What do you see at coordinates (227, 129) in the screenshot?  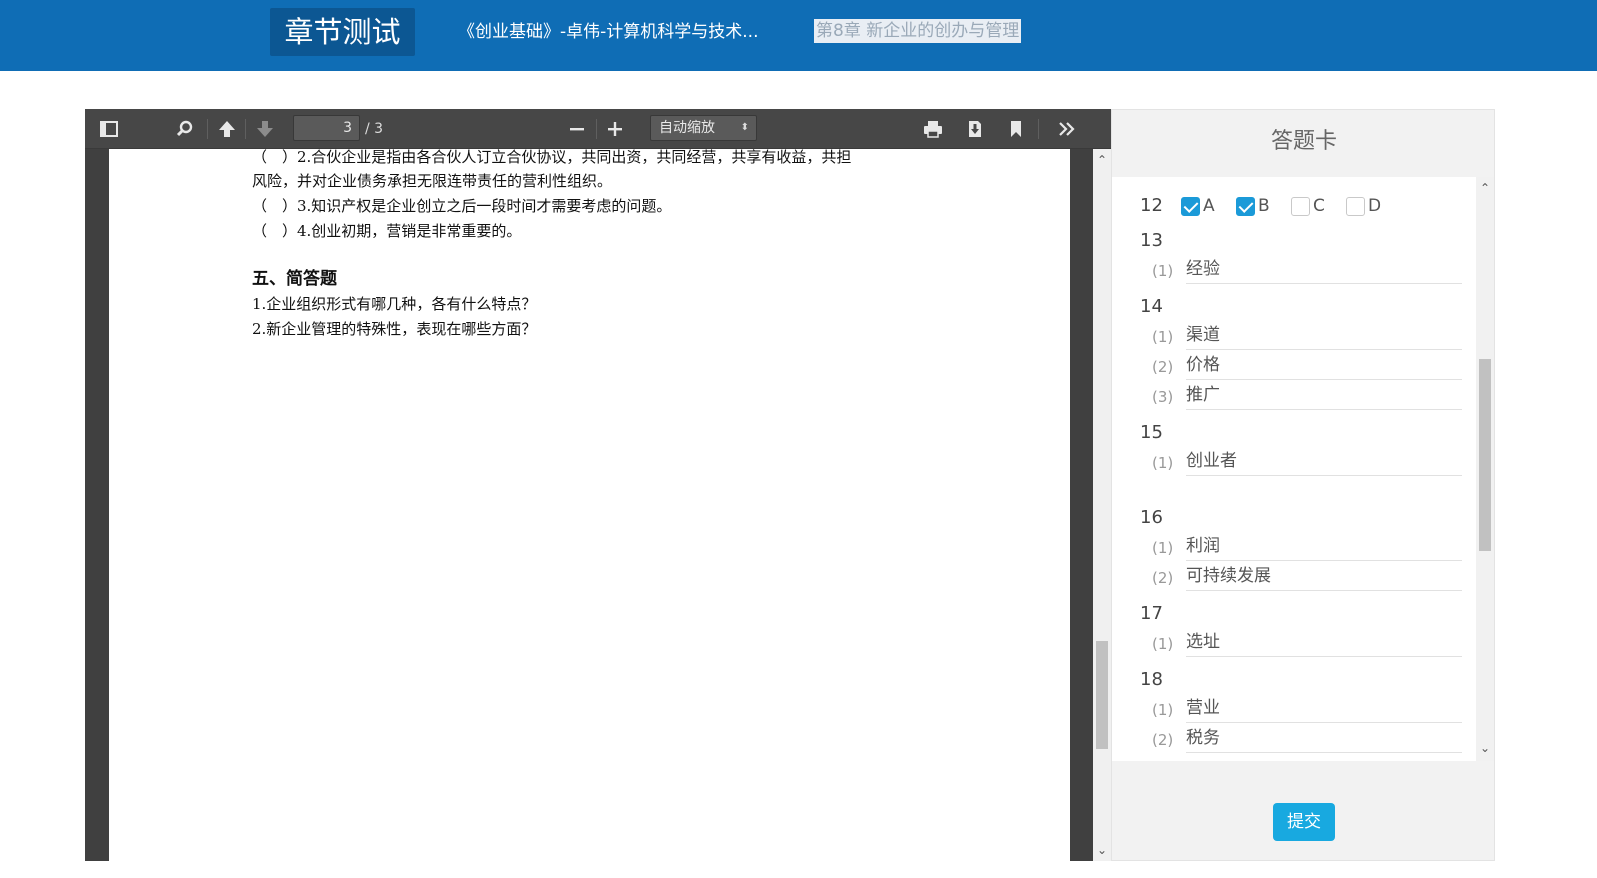 I see `previous-page-icon` at bounding box center [227, 129].